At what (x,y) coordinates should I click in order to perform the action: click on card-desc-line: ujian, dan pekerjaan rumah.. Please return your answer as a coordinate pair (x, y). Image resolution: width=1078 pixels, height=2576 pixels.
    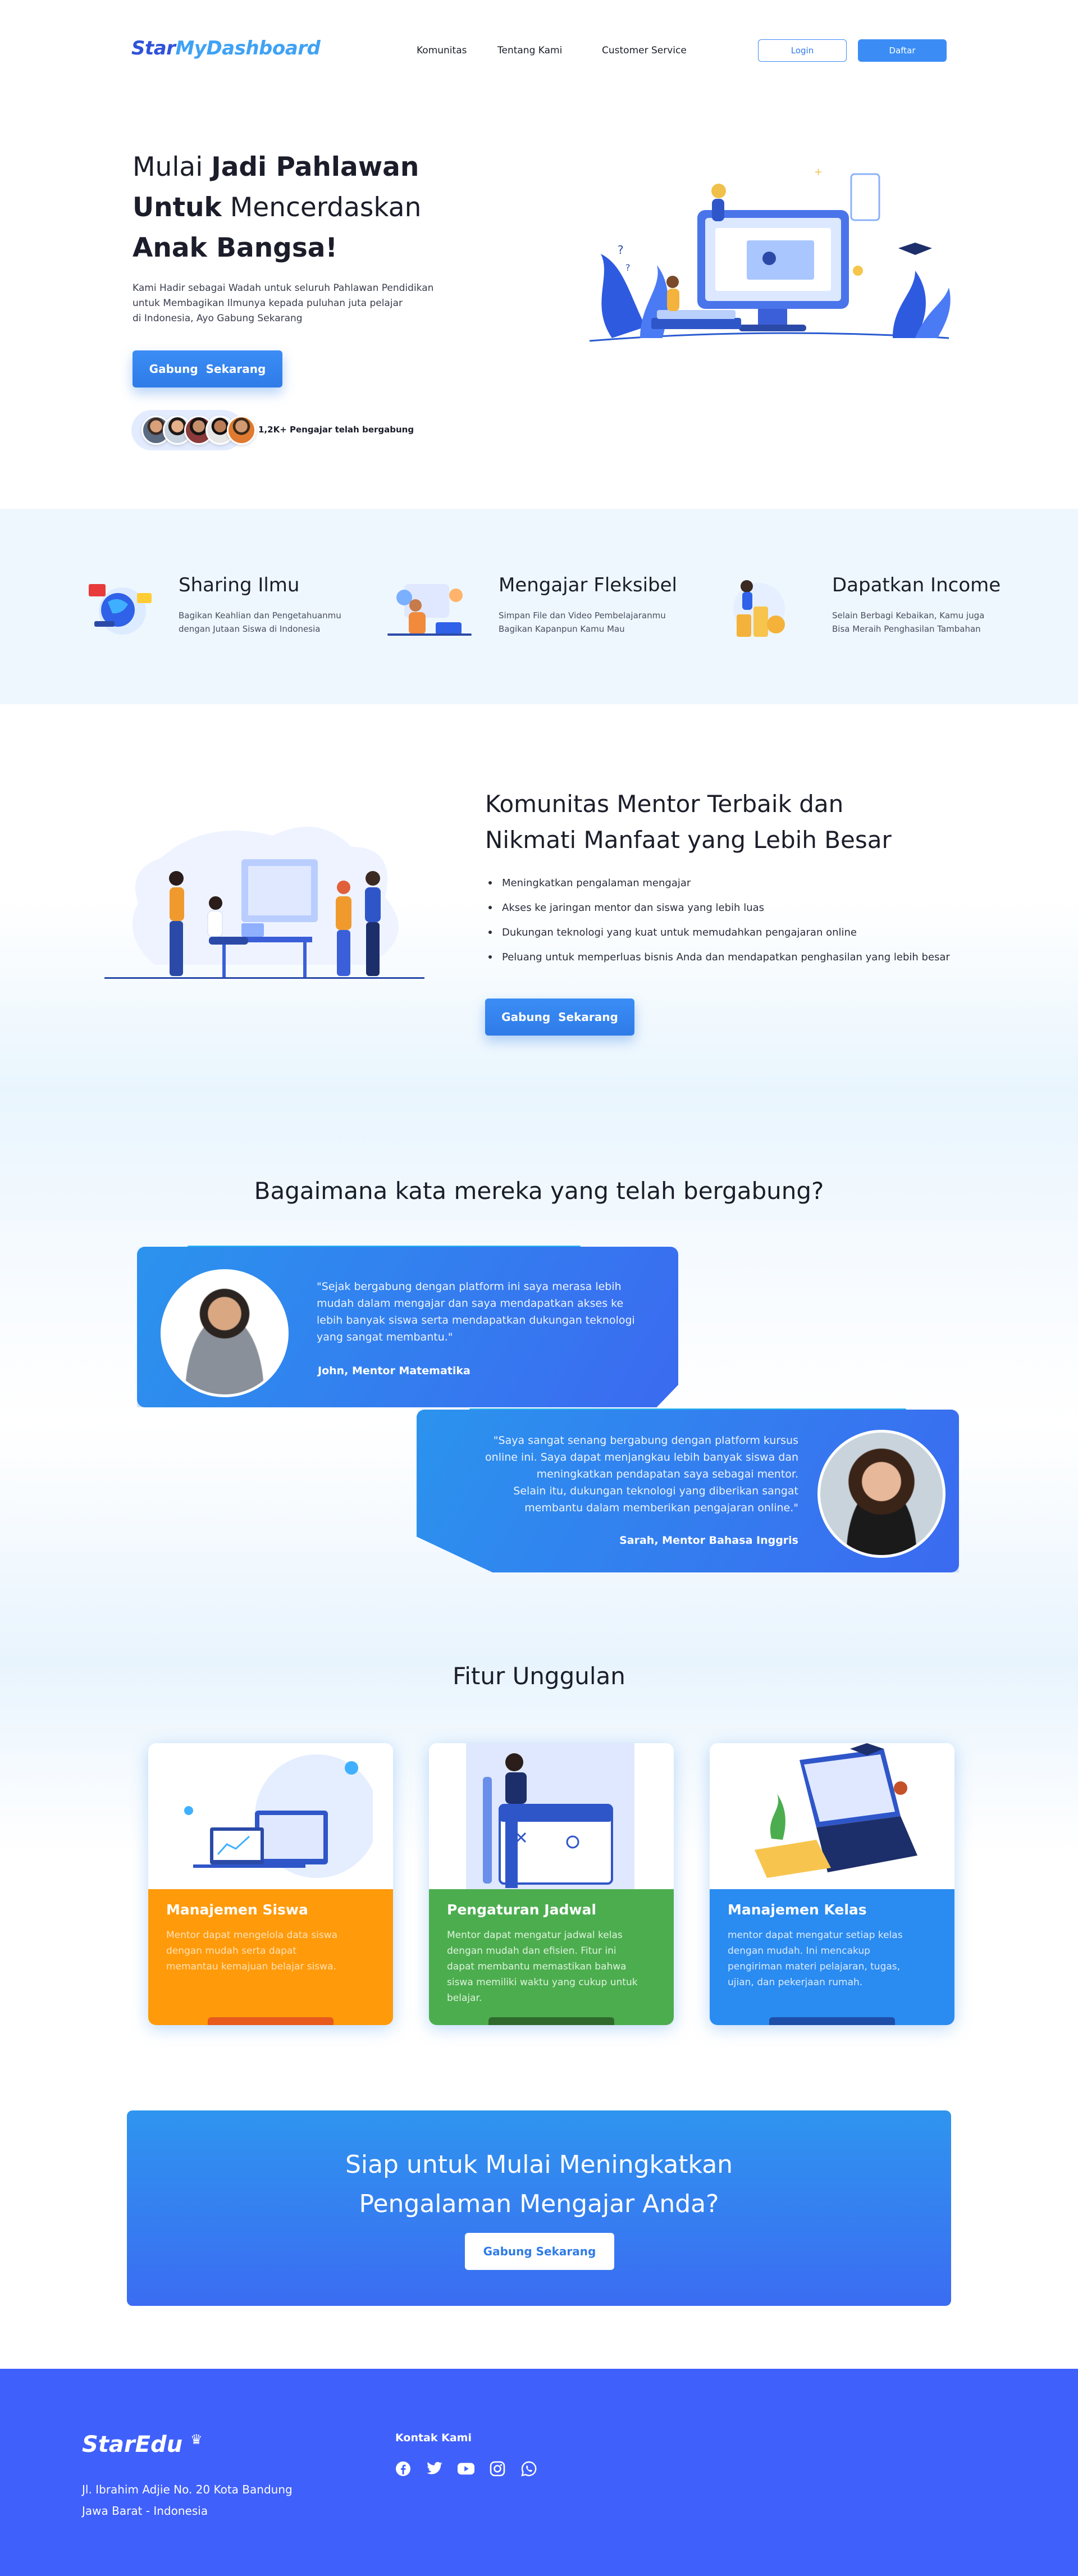
    Looking at the image, I should click on (795, 1982).